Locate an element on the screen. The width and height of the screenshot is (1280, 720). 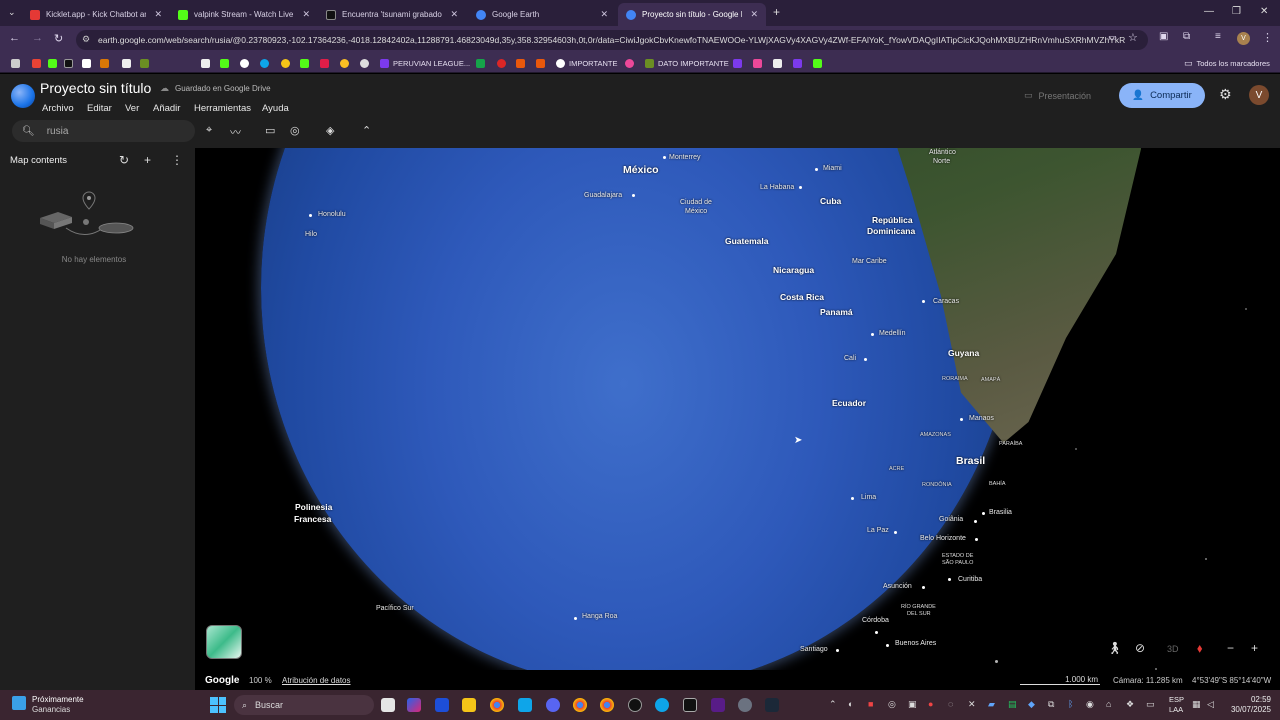
menu-anadir: Añadir is located at coordinates (166, 108).